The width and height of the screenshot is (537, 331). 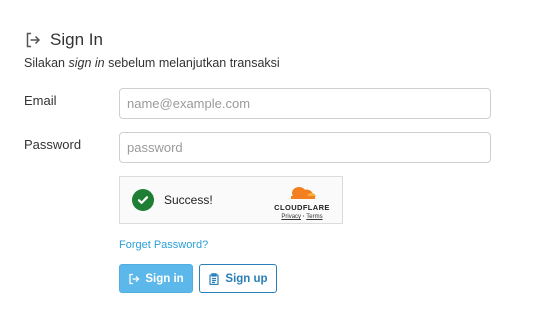 I want to click on privacy-link: Privacy, so click(x=291, y=217).